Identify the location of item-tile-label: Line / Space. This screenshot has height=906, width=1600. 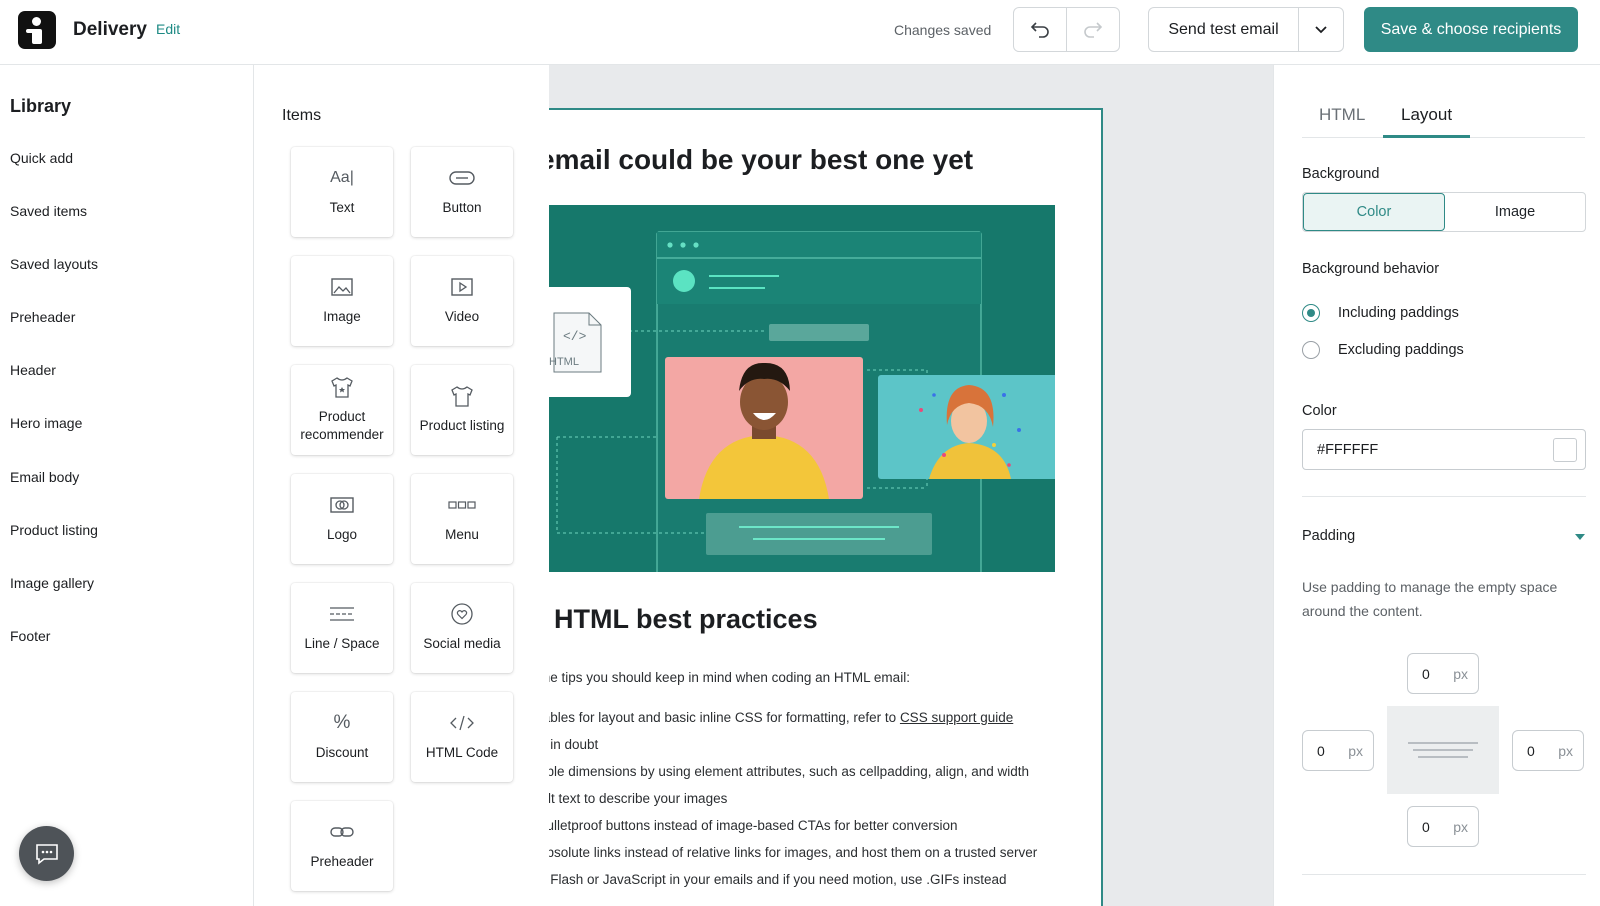
(342, 643).